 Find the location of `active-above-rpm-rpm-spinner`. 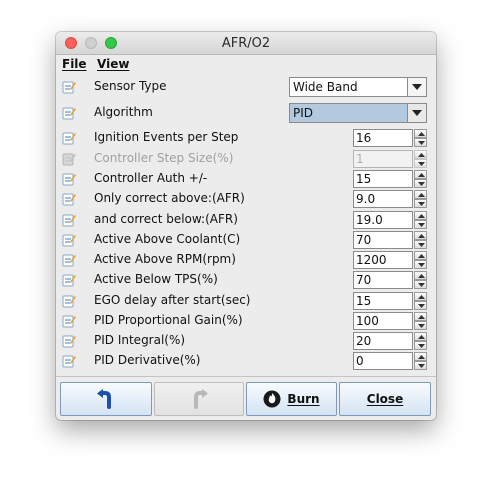

active-above-rpm-rpm-spinner is located at coordinates (391, 260).